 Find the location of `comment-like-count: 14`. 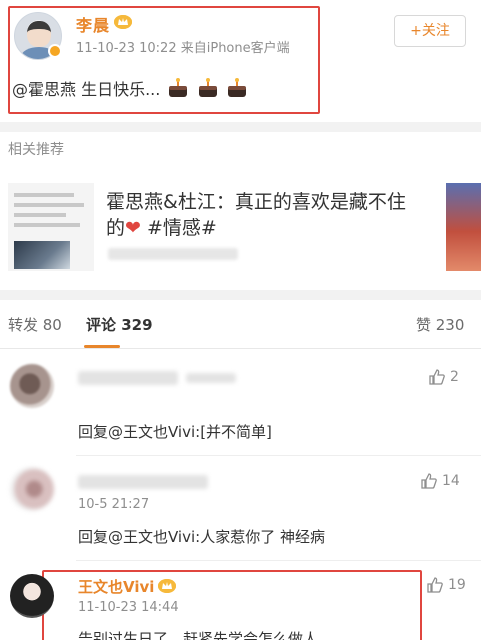

comment-like-count: 14 is located at coordinates (451, 481).